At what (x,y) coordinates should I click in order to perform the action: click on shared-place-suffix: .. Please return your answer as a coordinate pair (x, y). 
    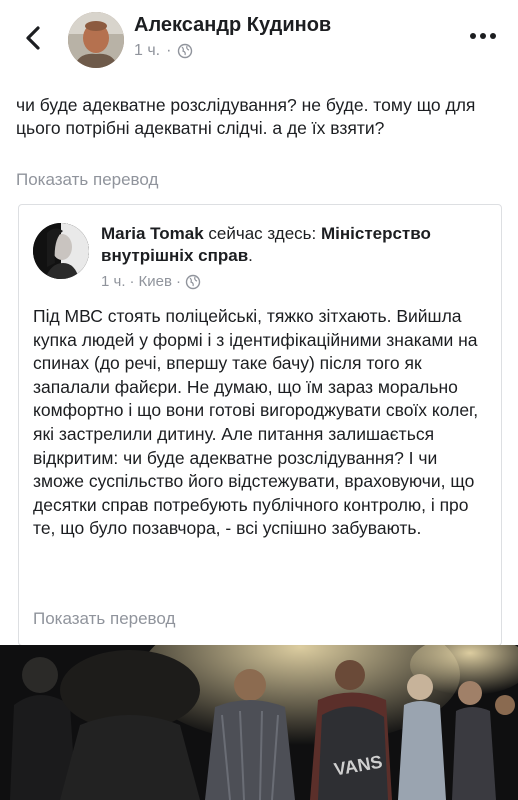
    Looking at the image, I should click on (250, 255).